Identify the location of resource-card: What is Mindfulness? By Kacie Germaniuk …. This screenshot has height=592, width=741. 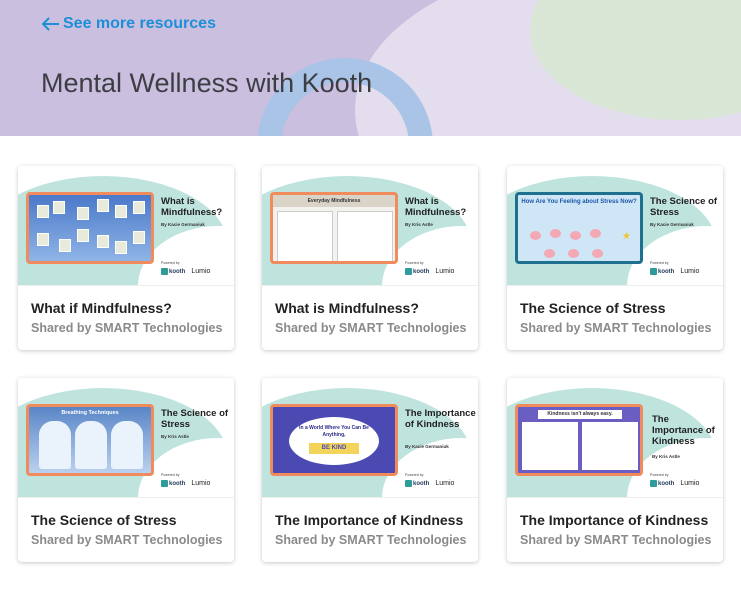
(126, 258).